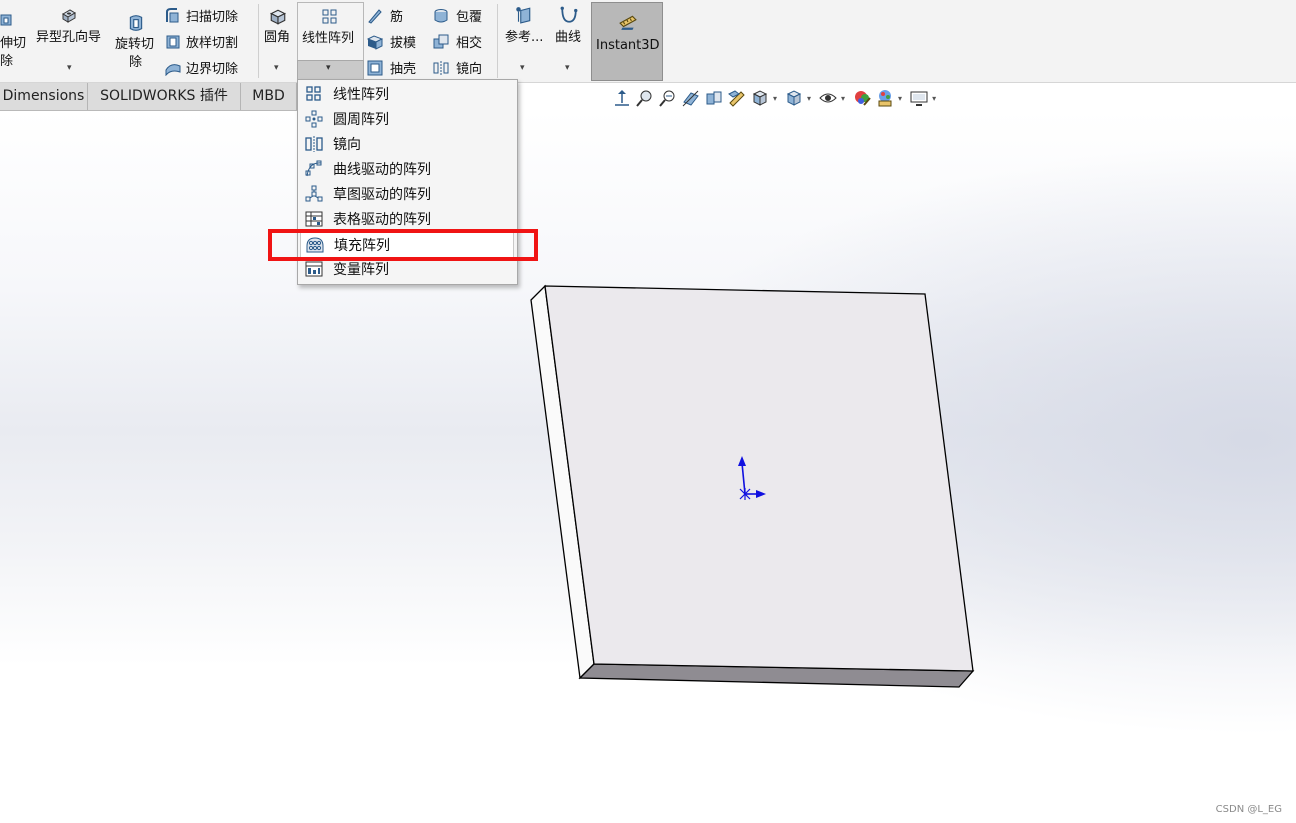 This screenshot has width=1296, height=823. What do you see at coordinates (212, 69) in the screenshot?
I see `boundary-cut-label: 边界切除` at bounding box center [212, 69].